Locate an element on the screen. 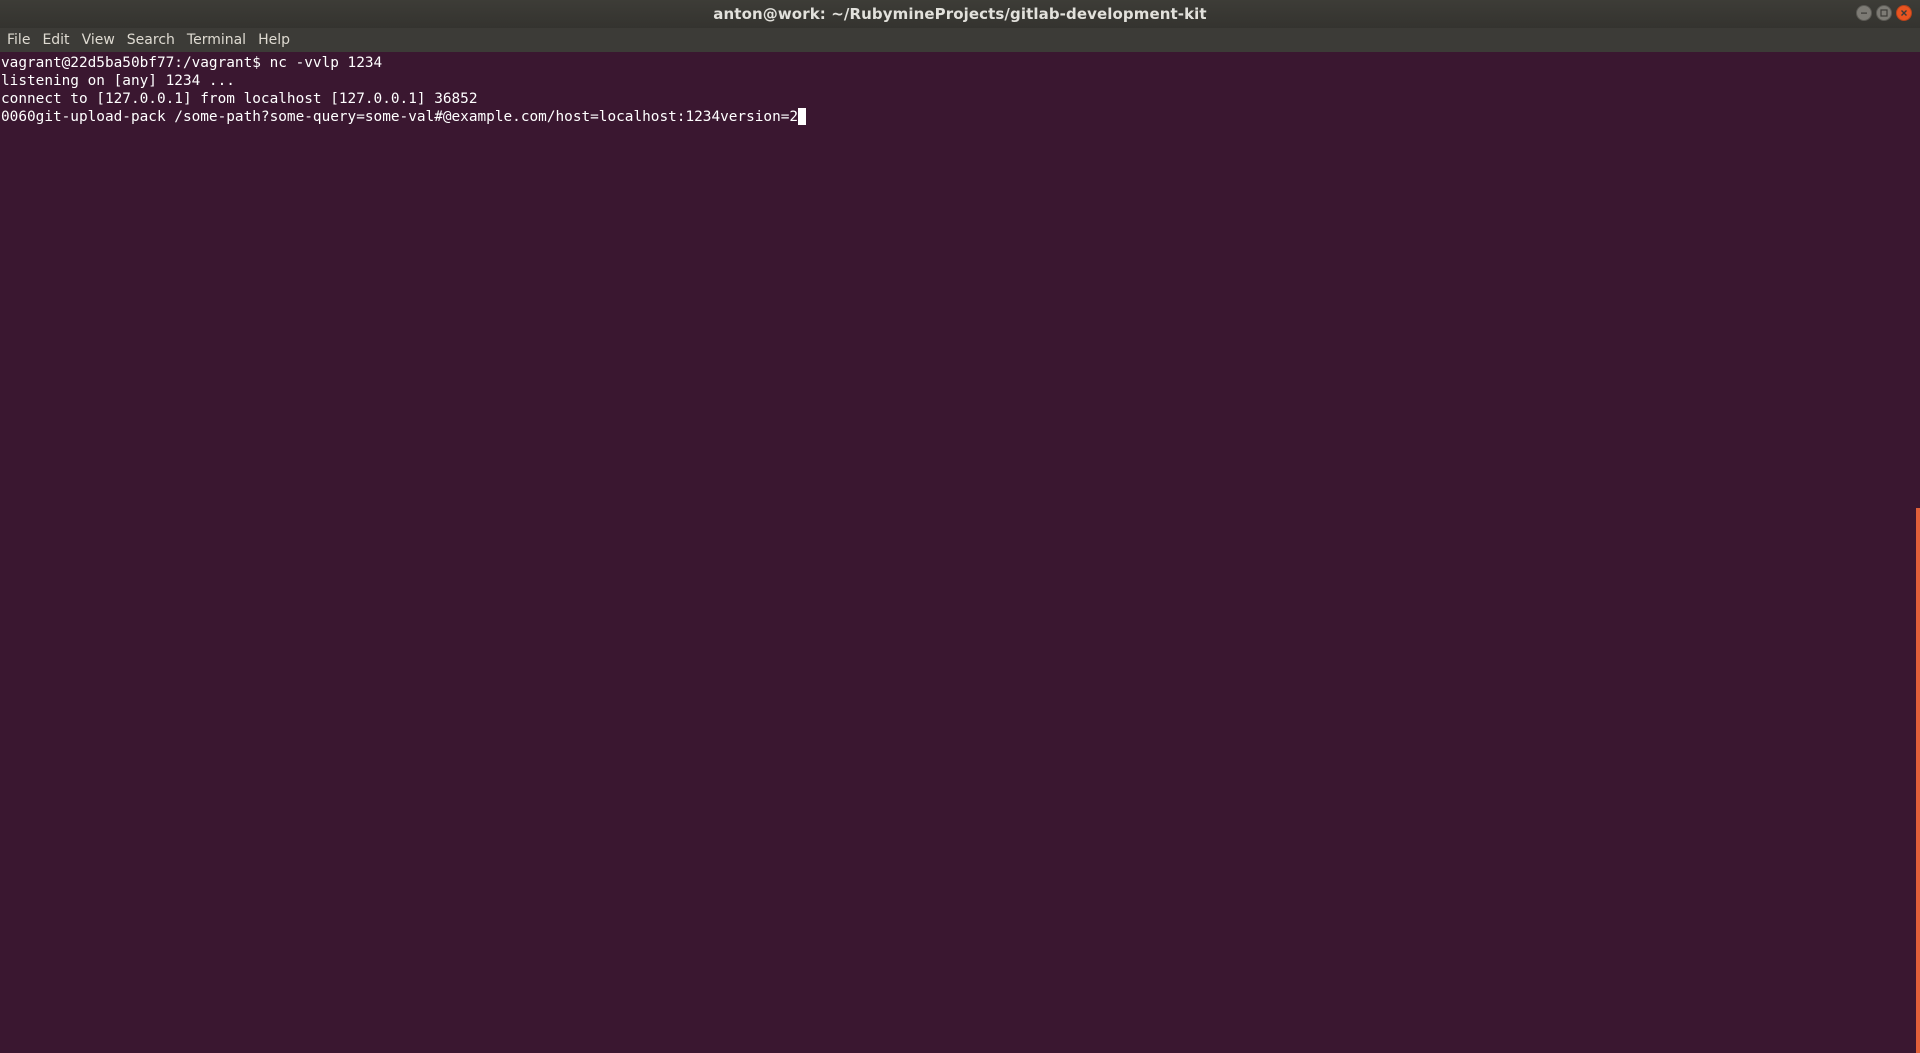 The image size is (1920, 1053). close-icon is located at coordinates (1904, 13).